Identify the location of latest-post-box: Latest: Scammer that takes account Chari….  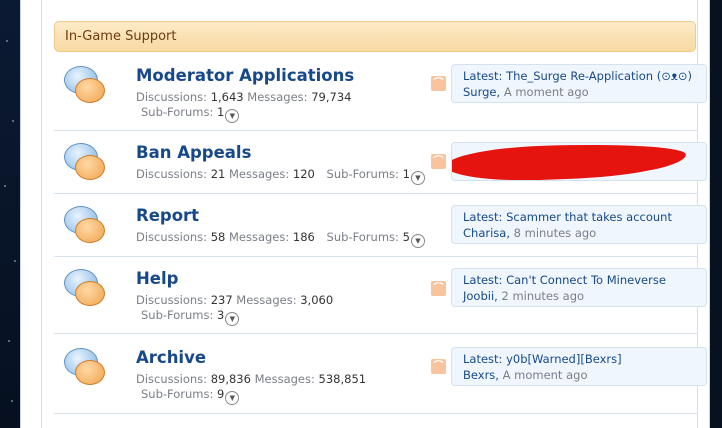
(579, 224).